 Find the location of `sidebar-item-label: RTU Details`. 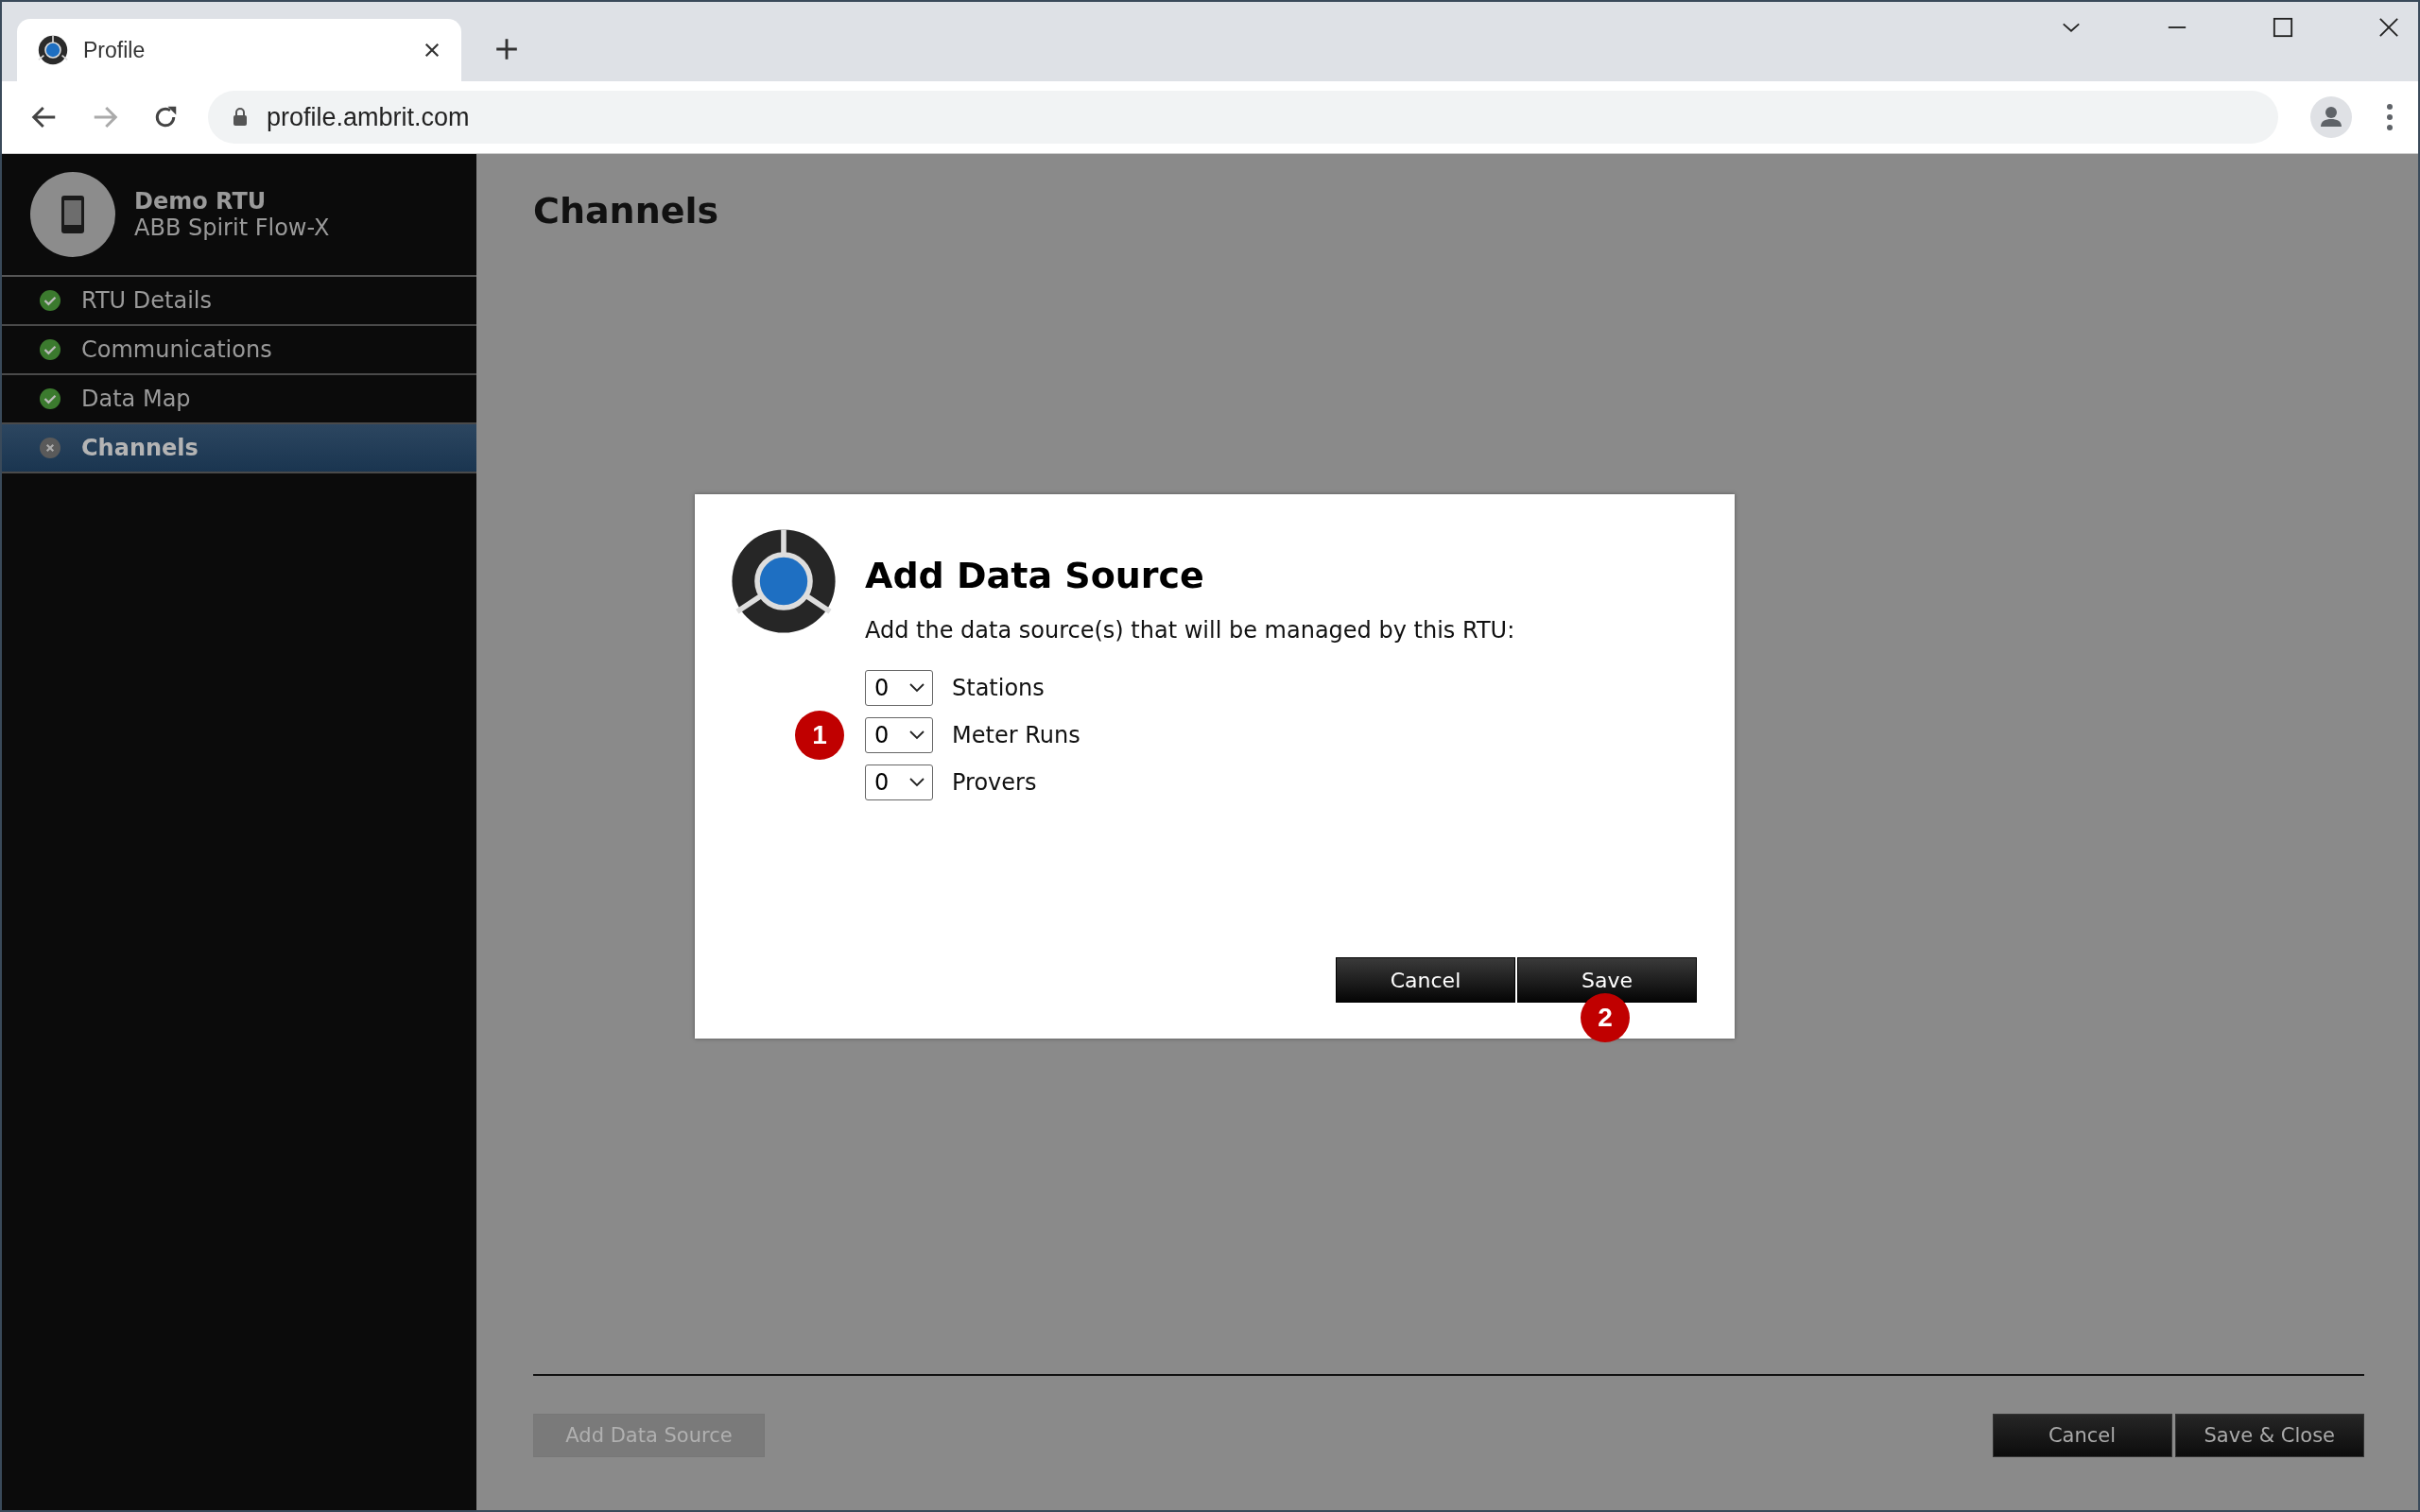

sidebar-item-label: RTU Details is located at coordinates (146, 300).